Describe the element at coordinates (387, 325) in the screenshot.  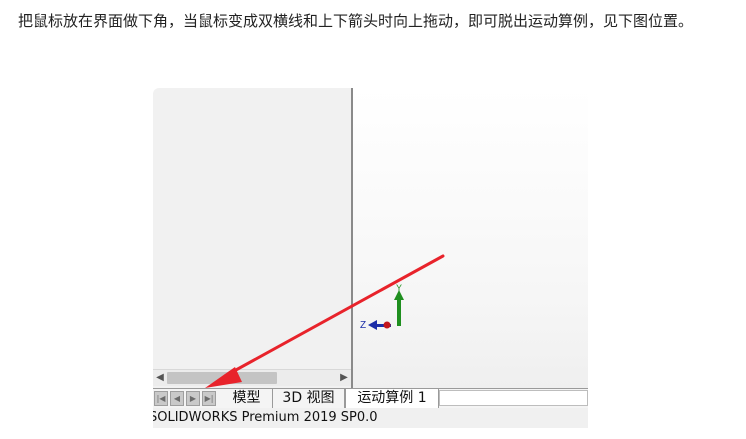
I see `triad-x-axis` at that location.